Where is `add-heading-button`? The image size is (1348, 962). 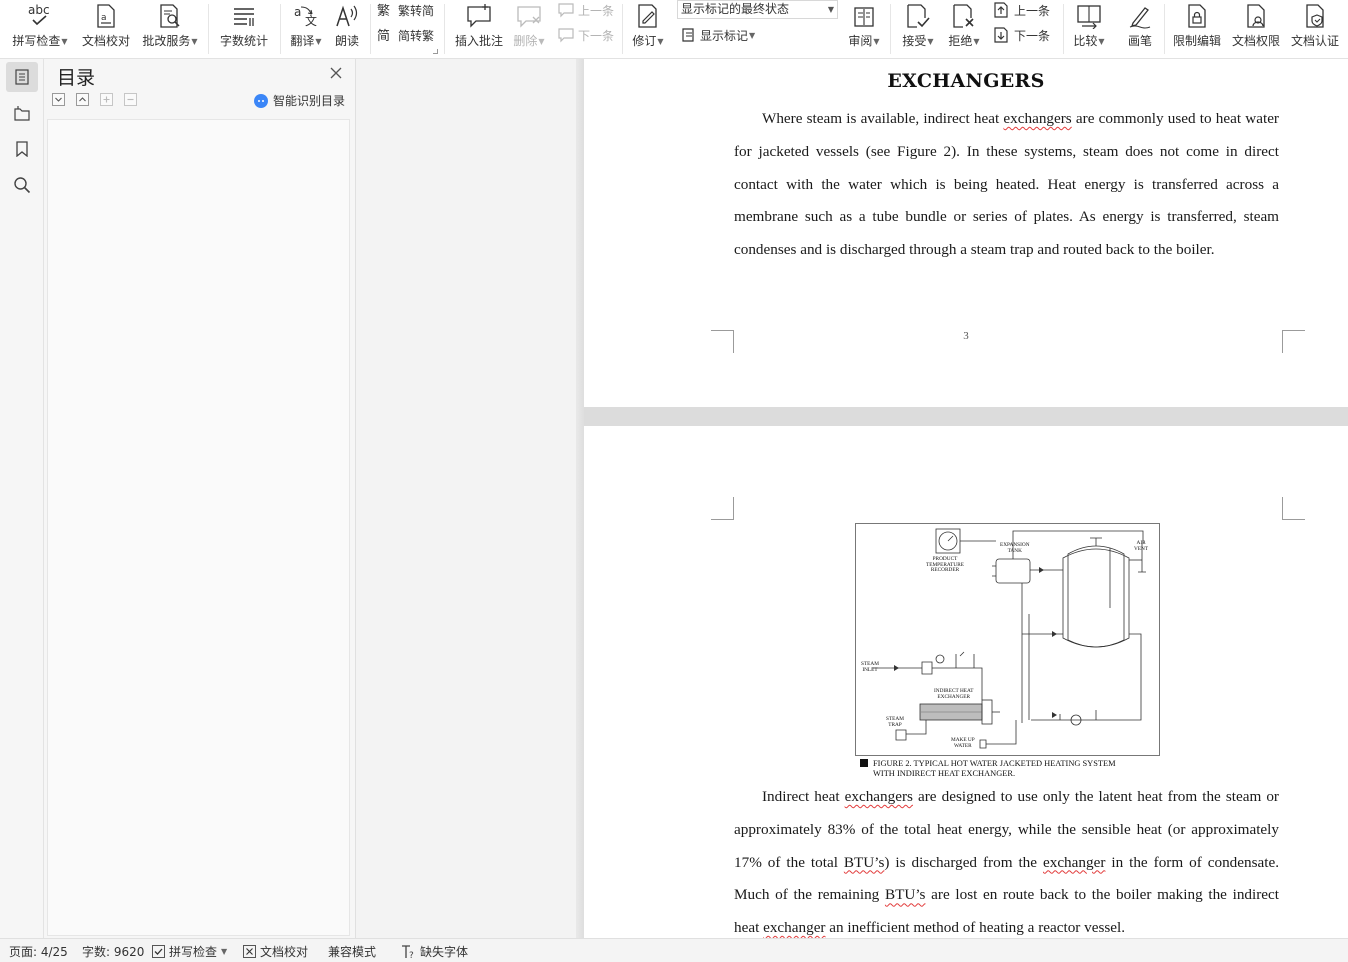 add-heading-button is located at coordinates (106, 99).